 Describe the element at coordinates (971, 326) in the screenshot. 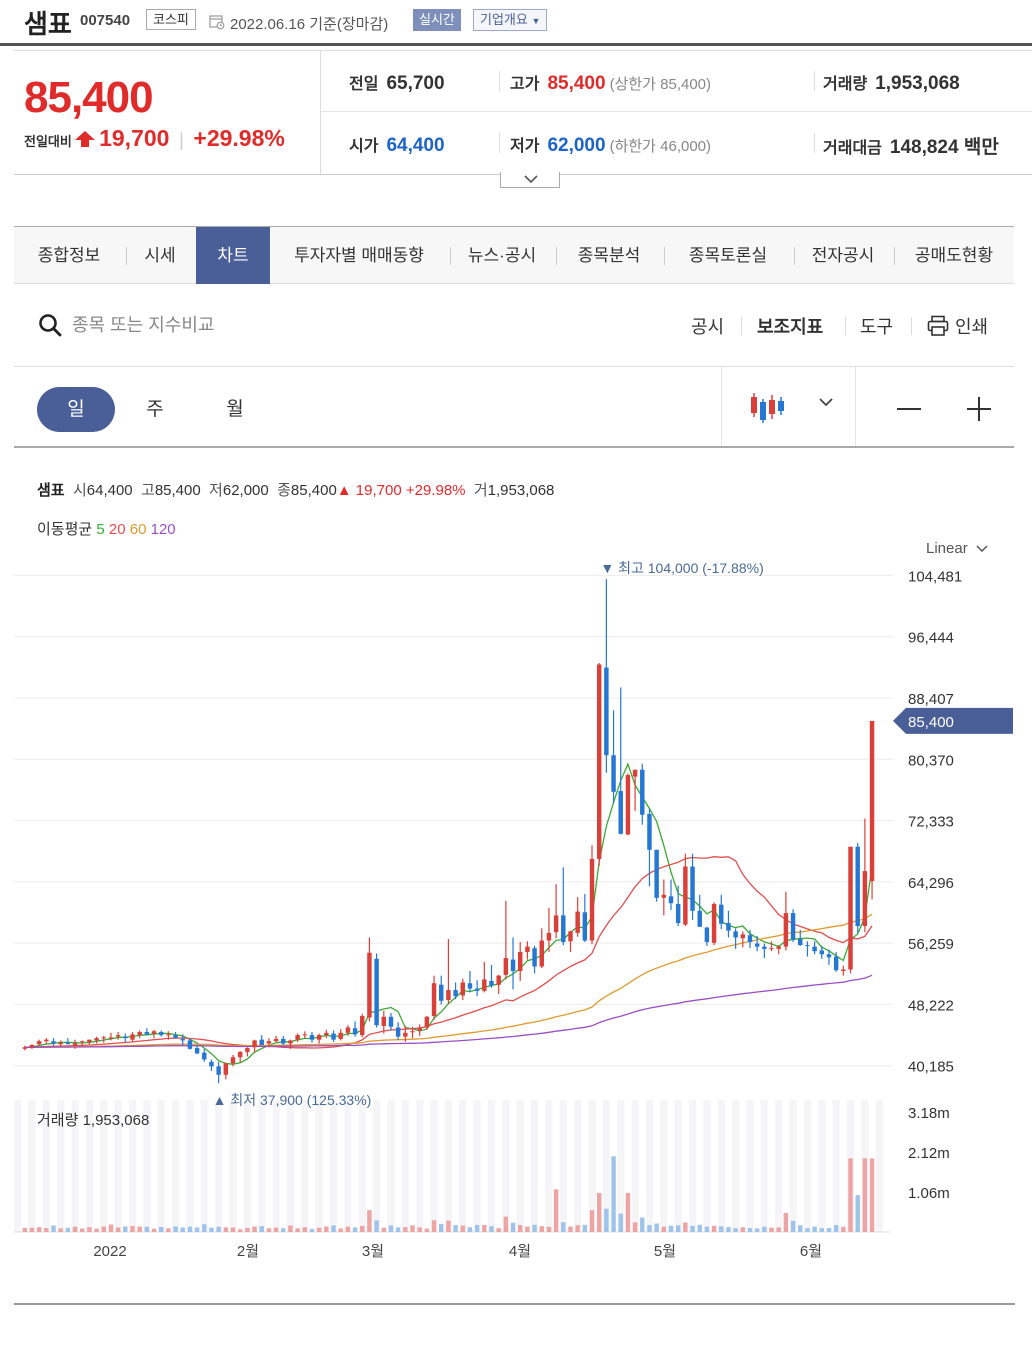

I see `print-link: 인쇄` at that location.